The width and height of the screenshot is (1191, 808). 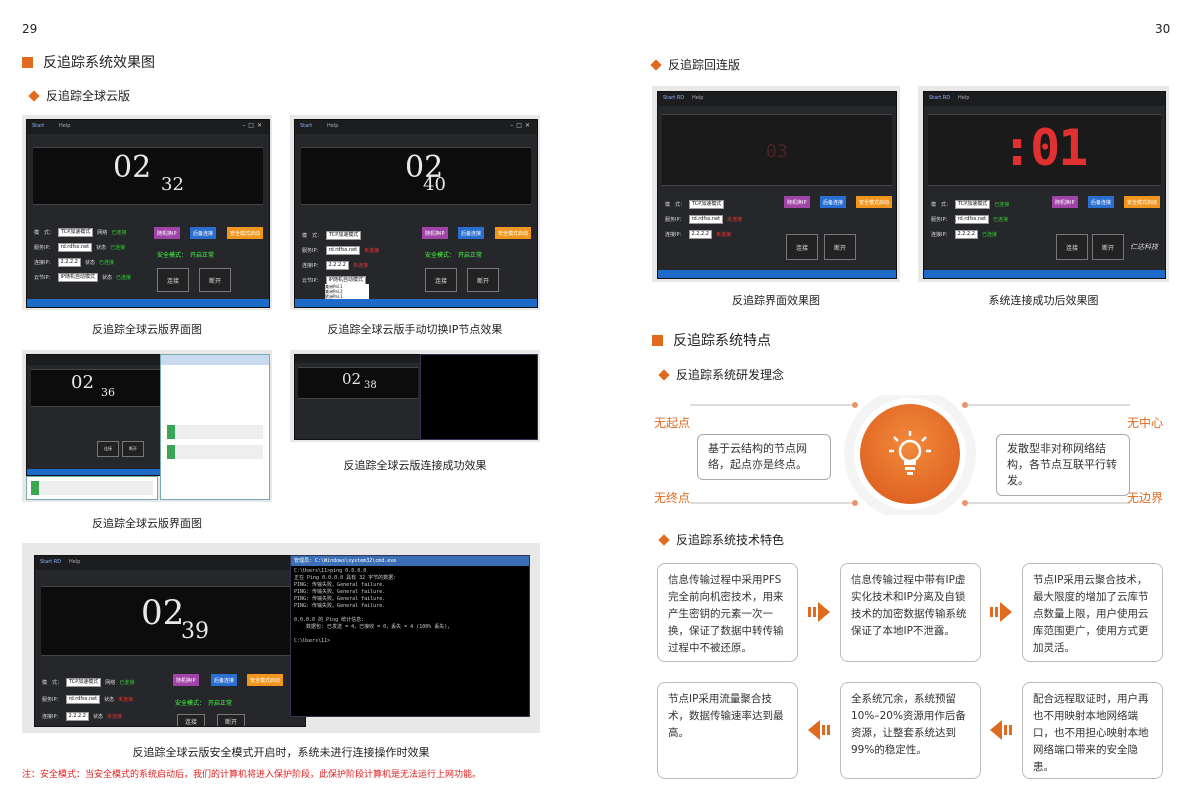 What do you see at coordinates (415, 465) in the screenshot?
I see `caption-4: 反追踪全球云版连接成功效果` at bounding box center [415, 465].